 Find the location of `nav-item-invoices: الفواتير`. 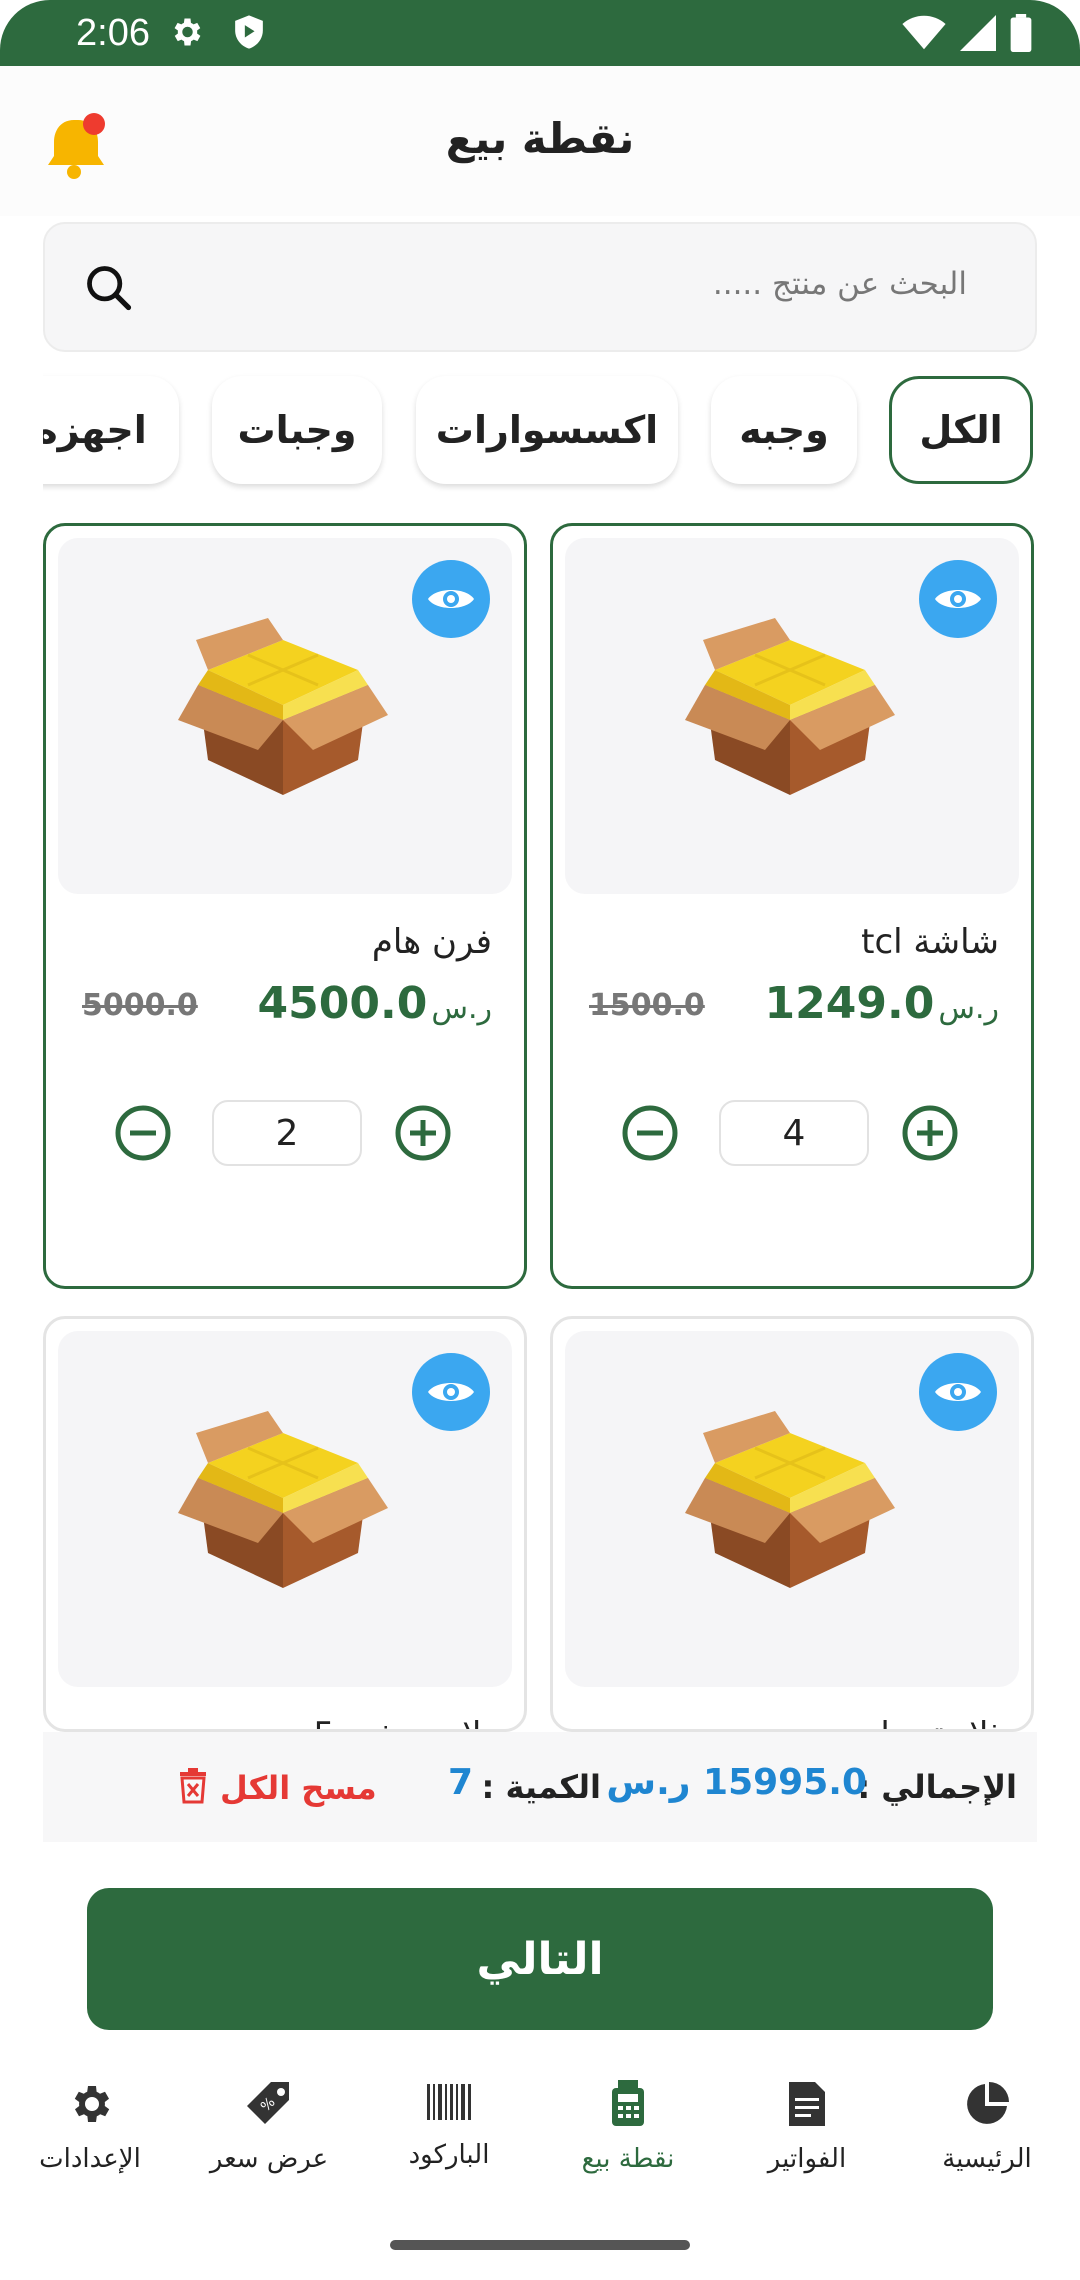

nav-item-invoices: الفواتير is located at coordinates (807, 2127).